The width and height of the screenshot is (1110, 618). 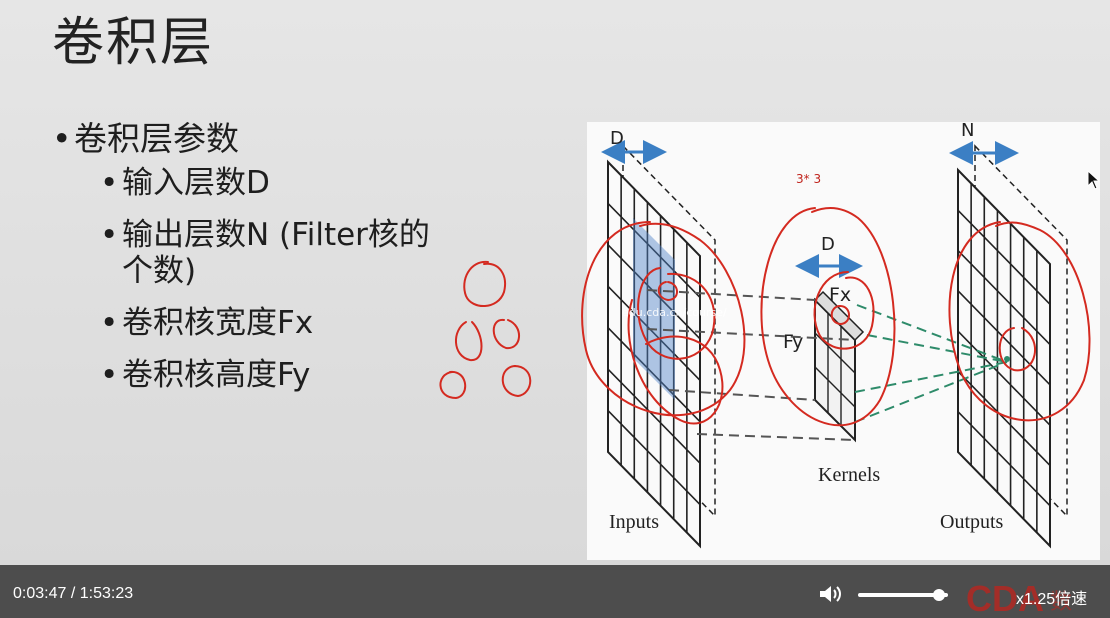 I want to click on bullet-main: •卷积层参数, so click(x=145, y=138).